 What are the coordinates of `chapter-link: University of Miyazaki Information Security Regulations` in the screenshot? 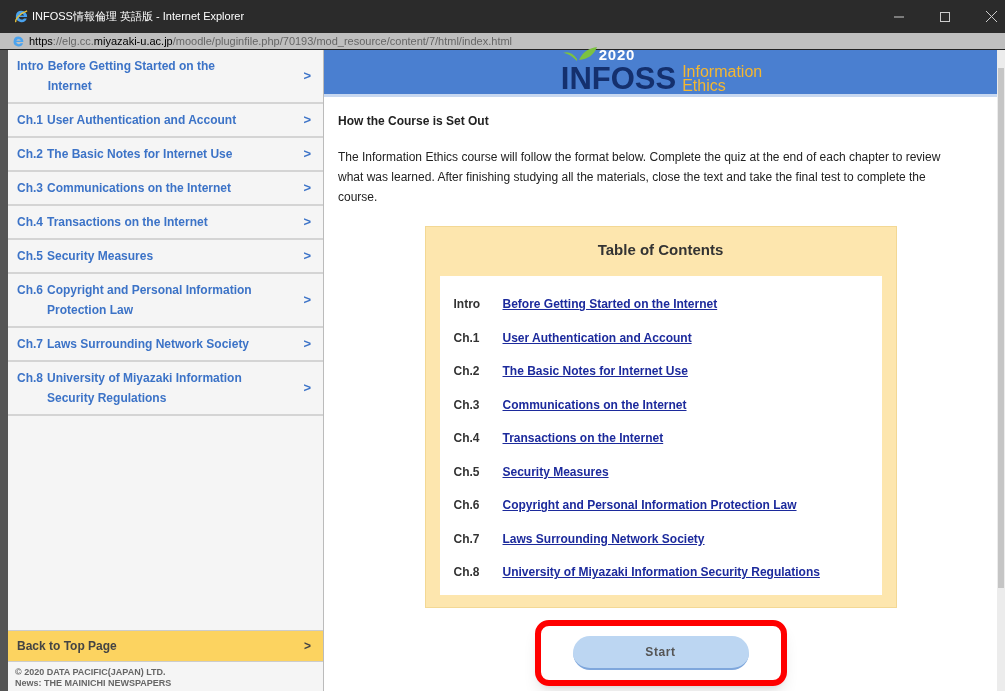 It's located at (661, 572).